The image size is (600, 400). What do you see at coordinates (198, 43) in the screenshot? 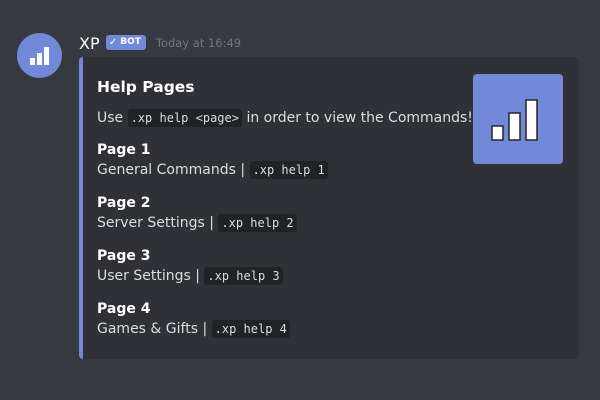
I see `timestamp: Today at 16:49` at bounding box center [198, 43].